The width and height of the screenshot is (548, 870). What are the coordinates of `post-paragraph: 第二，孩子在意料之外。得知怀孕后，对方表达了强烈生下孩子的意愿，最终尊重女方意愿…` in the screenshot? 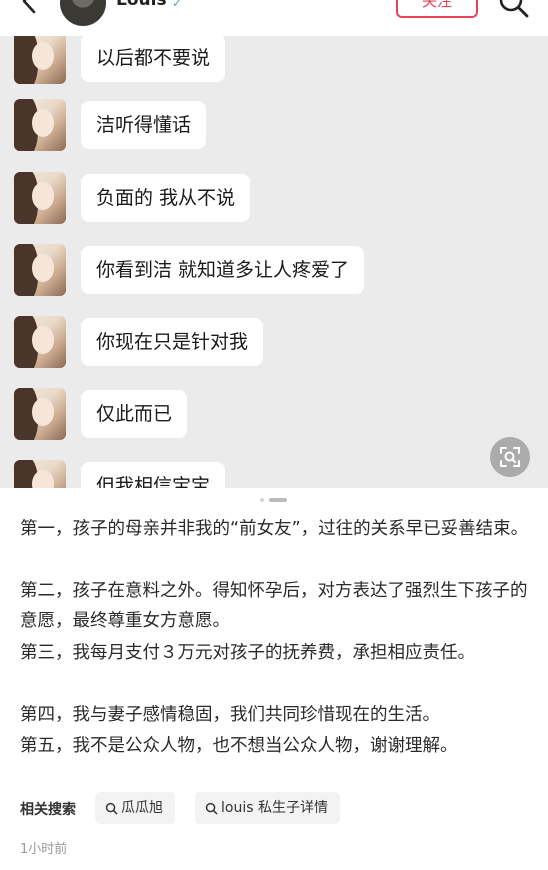 It's located at (274, 606).